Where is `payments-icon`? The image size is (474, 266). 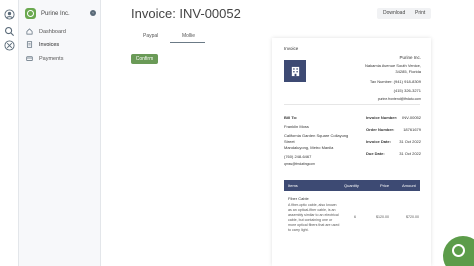 payments-icon is located at coordinates (29, 58).